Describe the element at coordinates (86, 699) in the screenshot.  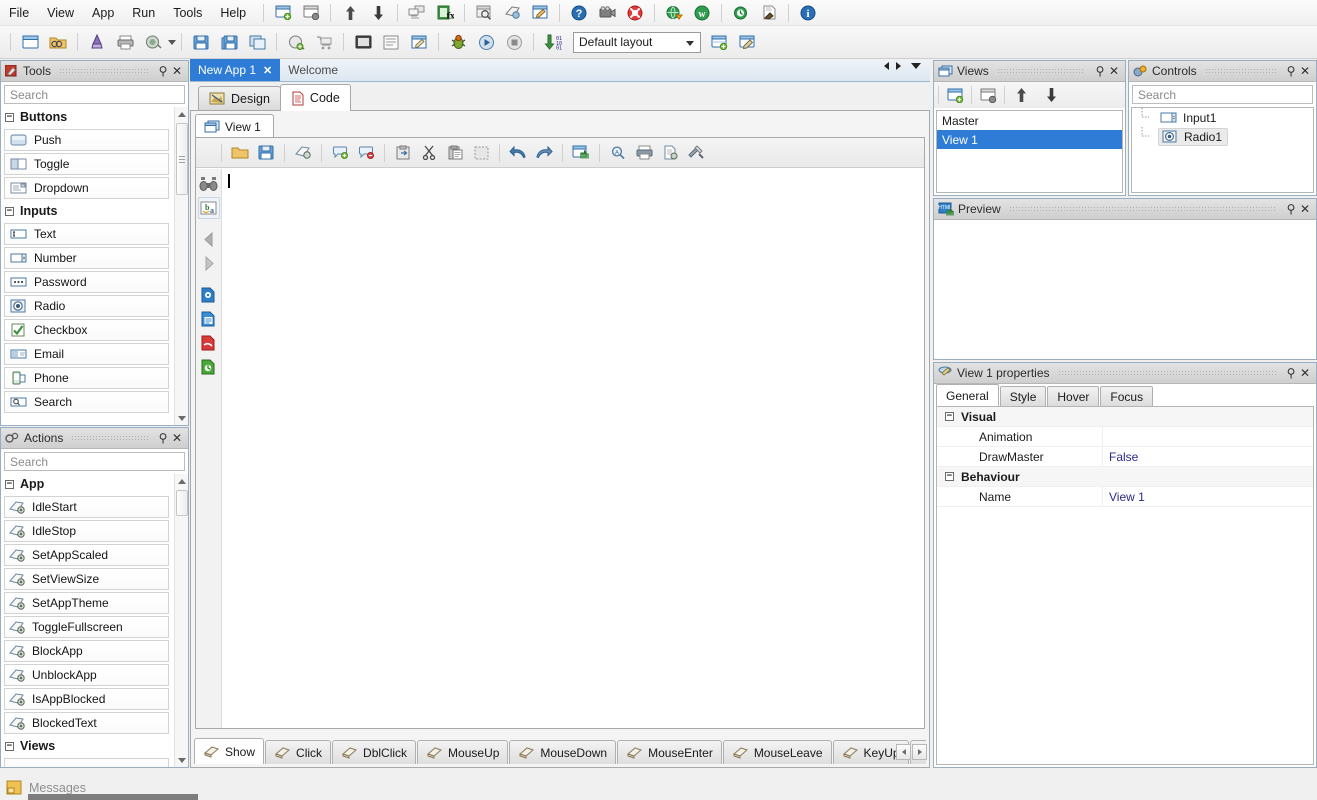
I see `action-item-isappblocked: IsAppBlocked` at that location.